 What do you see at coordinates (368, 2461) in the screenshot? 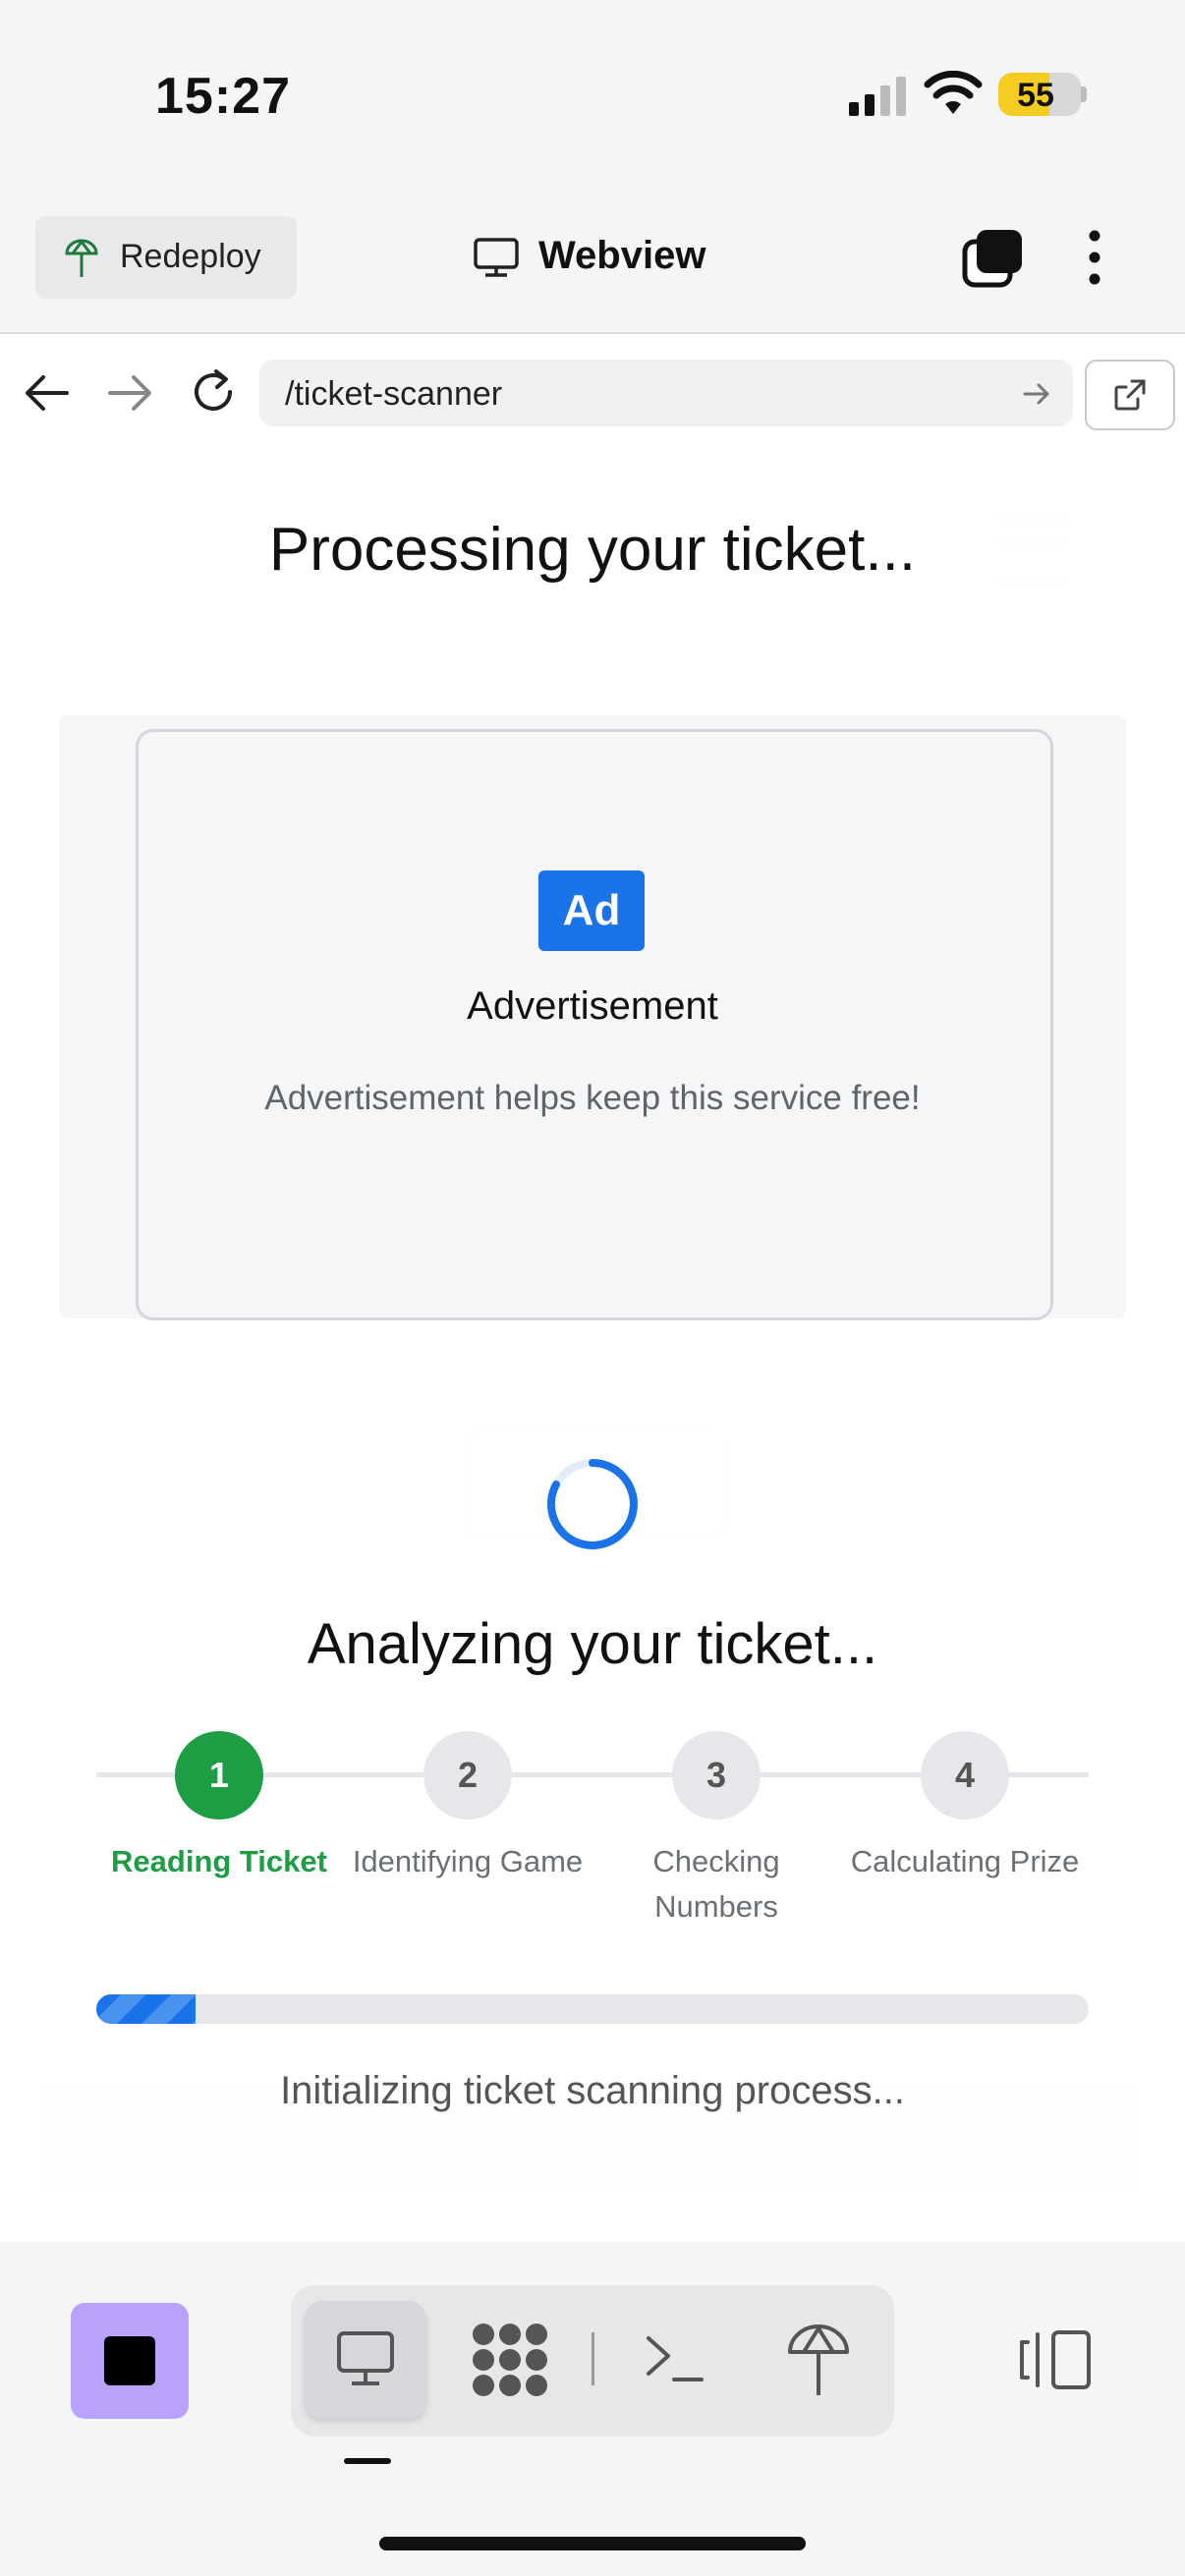
I see `active-tab-indicator` at bounding box center [368, 2461].